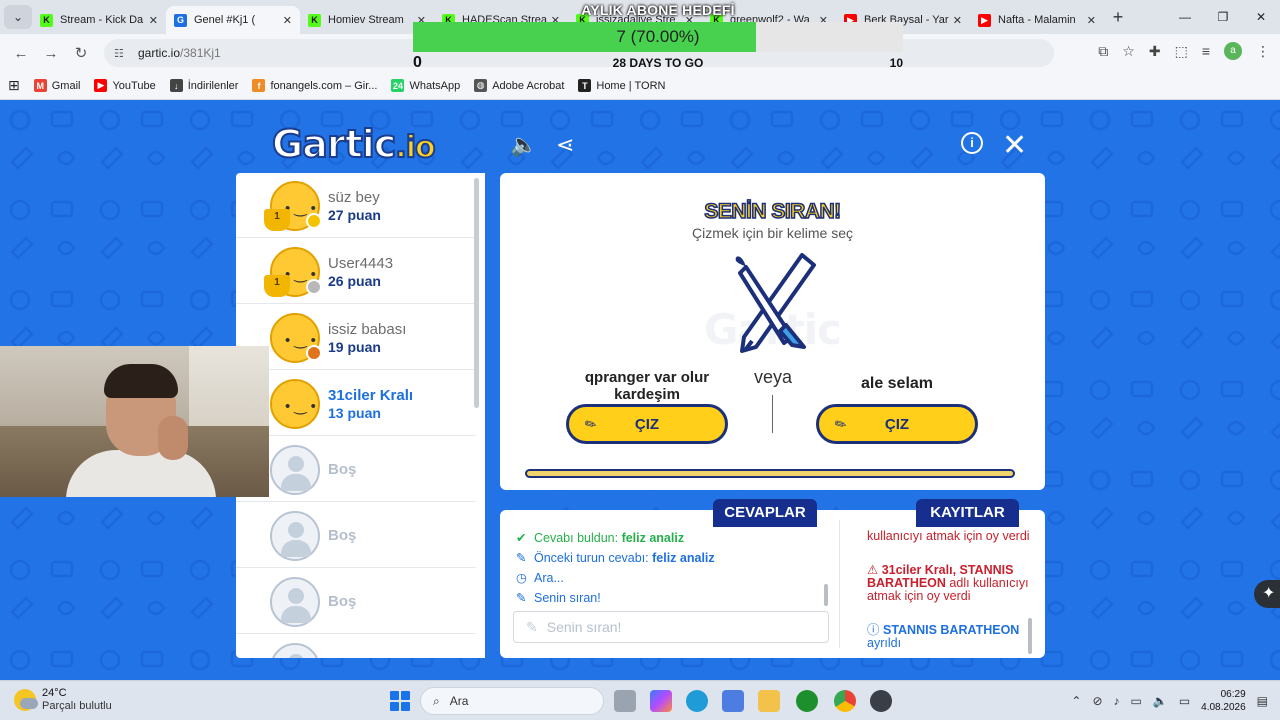 This screenshot has width=1280, height=720. Describe the element at coordinates (1262, 701) in the screenshot. I see `notification-icon: ▤` at that location.